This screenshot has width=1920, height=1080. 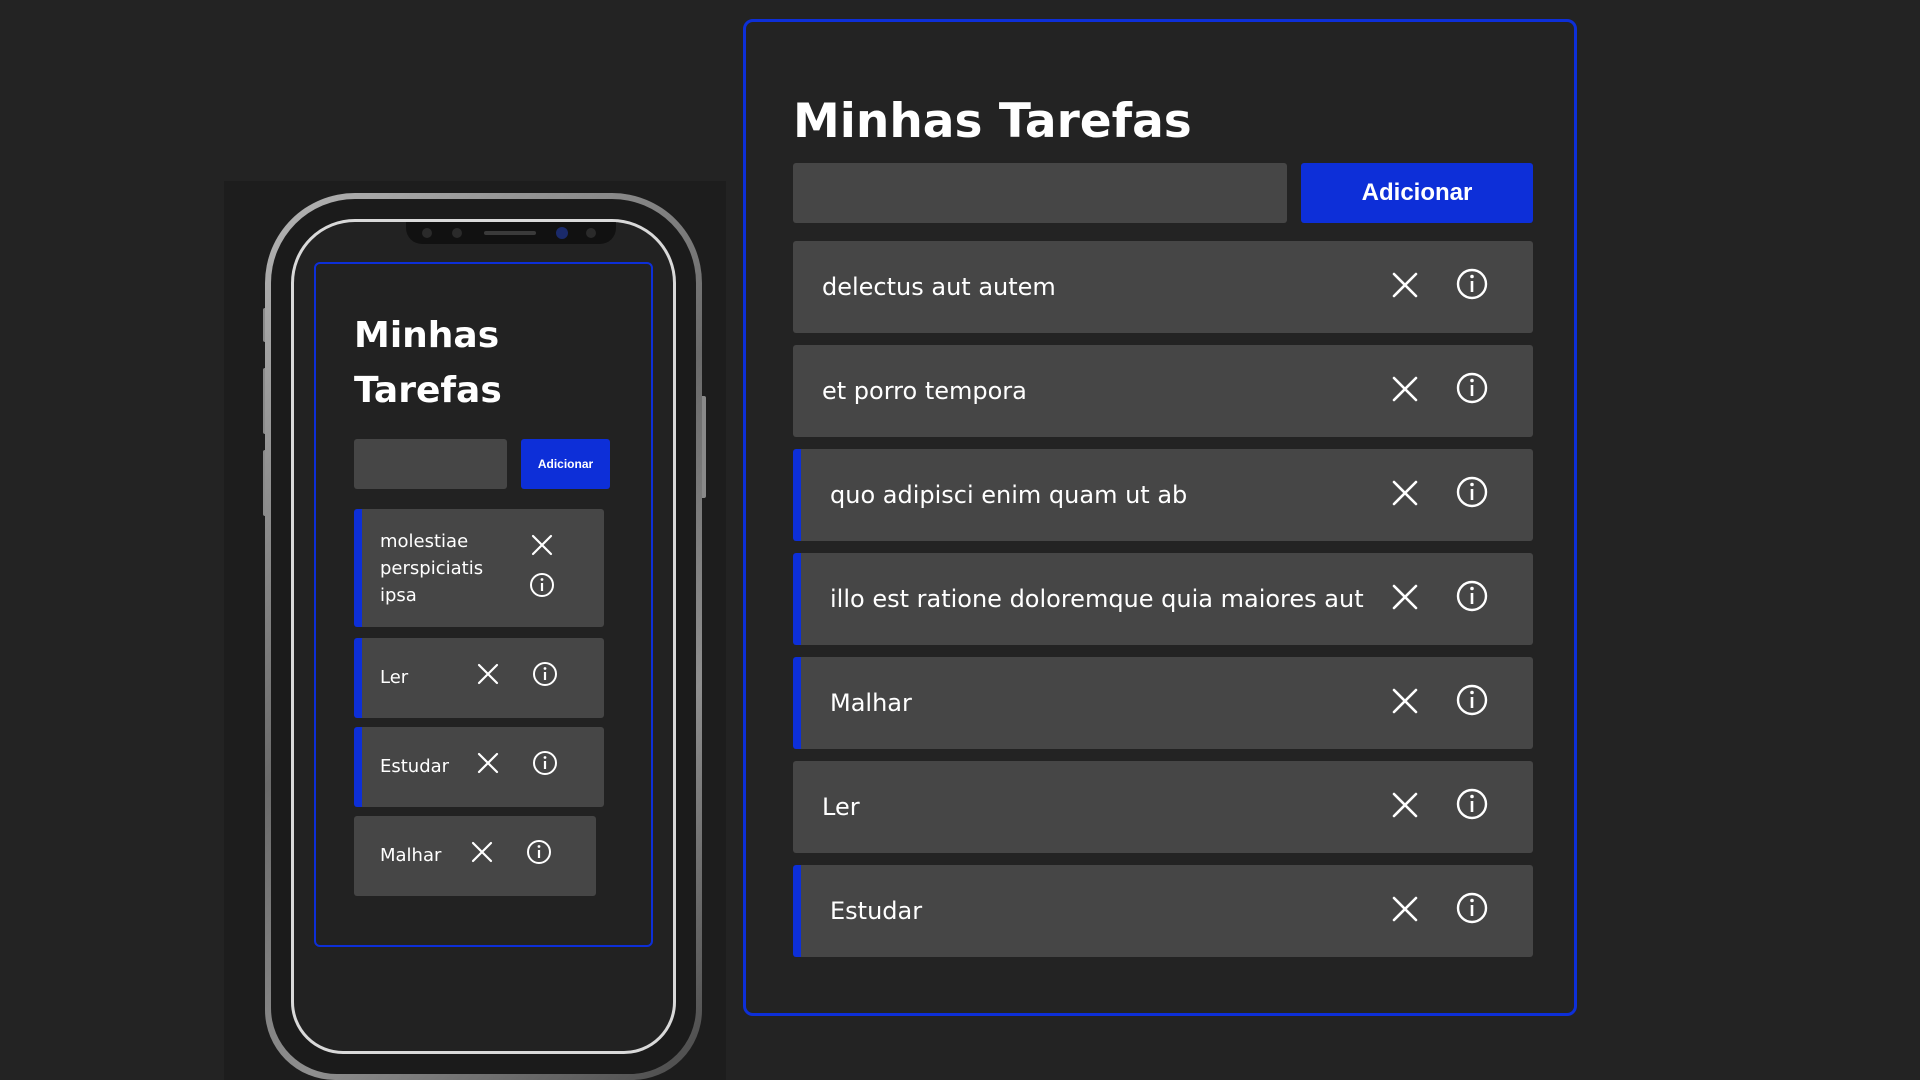 What do you see at coordinates (562, 233) in the screenshot?
I see `notch-camera-icon` at bounding box center [562, 233].